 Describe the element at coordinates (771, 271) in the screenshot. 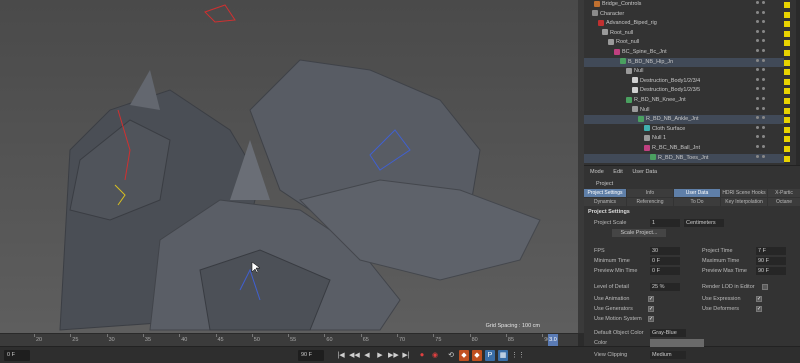

I see `preview-max-time-field: 90 F` at that location.